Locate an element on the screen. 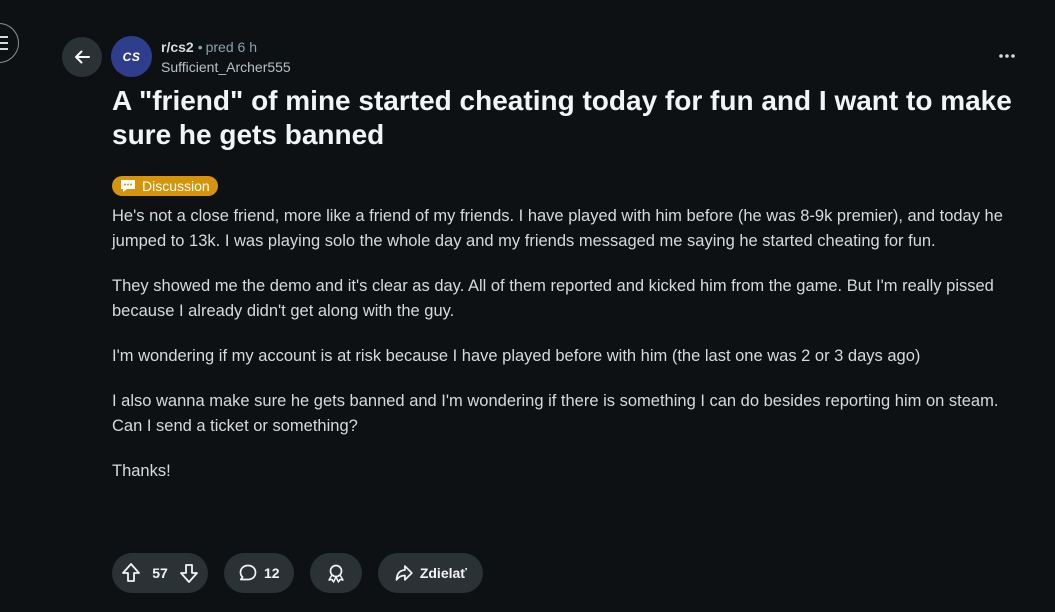 Image resolution: width=1055 pixels, height=612 pixels. arrow-left-icon is located at coordinates (82, 57).